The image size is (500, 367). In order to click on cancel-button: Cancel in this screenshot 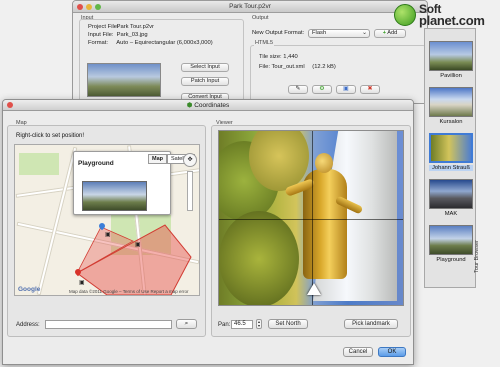, I will do `click(358, 352)`.